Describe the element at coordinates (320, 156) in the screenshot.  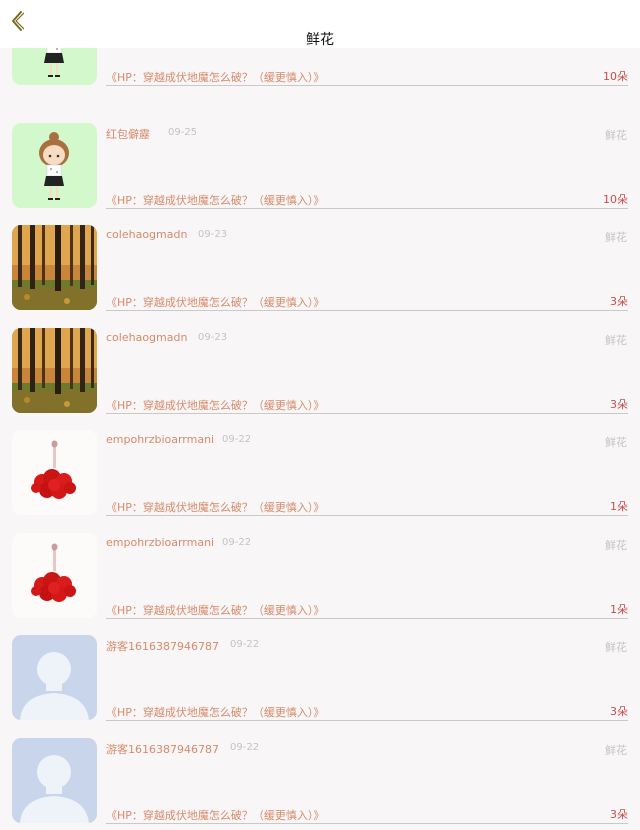
I see `list-item: 红包僻靂 09-25 鲜花 《HP：穿越成伏地魔怎么破？（缓更慎入）》 10朵` at that location.